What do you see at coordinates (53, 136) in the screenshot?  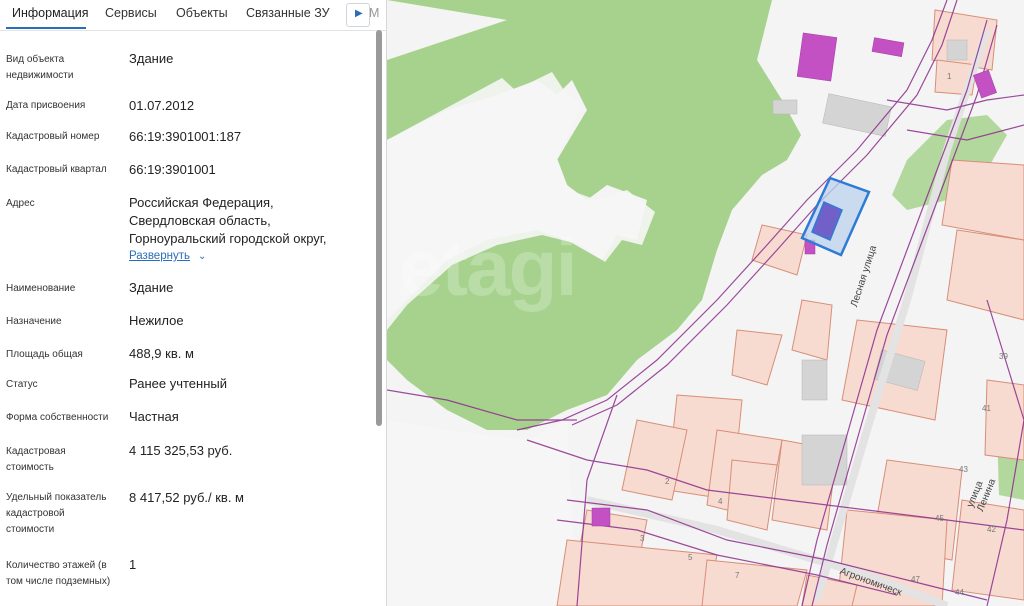 I see `cadastral-number-label: Кадастровый номер` at bounding box center [53, 136].